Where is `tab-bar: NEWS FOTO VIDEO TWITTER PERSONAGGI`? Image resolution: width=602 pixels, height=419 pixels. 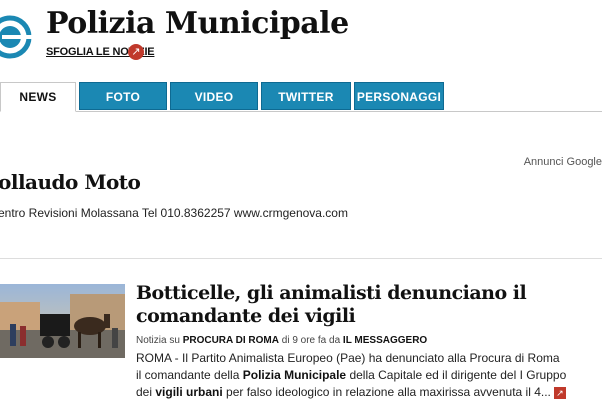 tab-bar: NEWS FOTO VIDEO TWITTER PERSONAGGI is located at coordinates (301, 97).